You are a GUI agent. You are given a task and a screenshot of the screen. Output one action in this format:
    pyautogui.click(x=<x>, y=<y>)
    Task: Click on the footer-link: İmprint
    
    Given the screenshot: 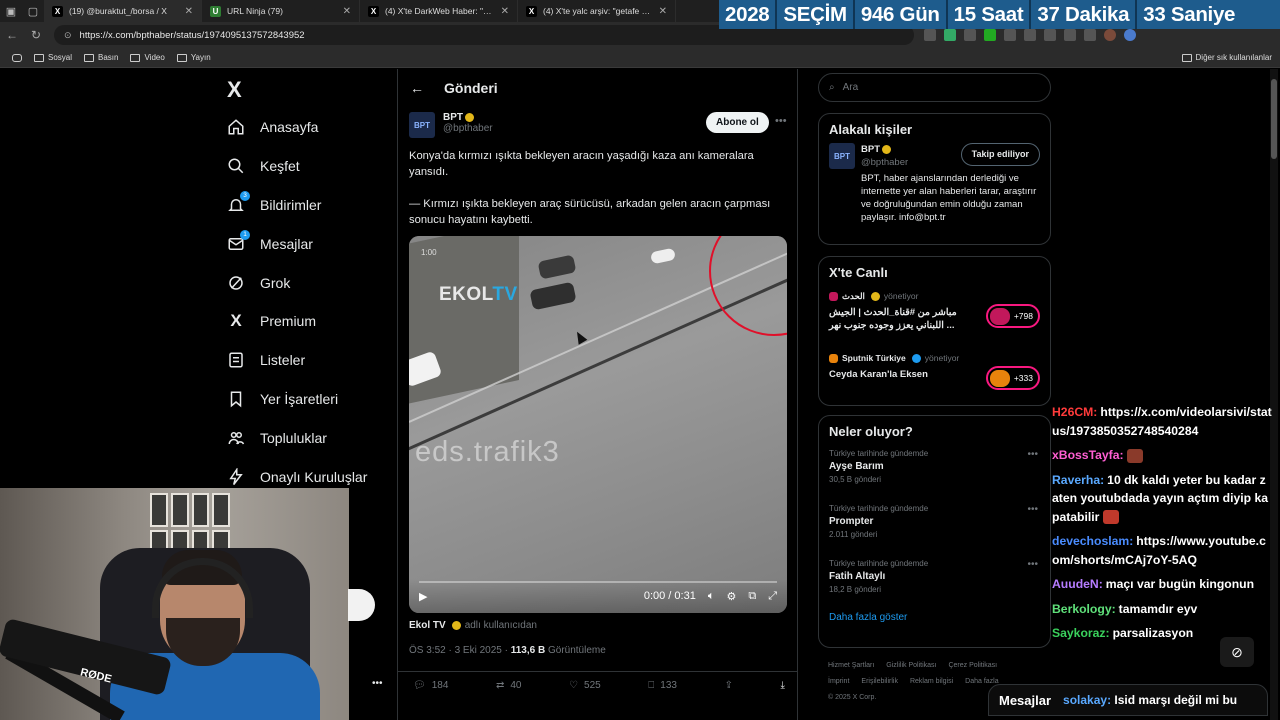 What is the action you would take?
    pyautogui.click(x=838, y=681)
    